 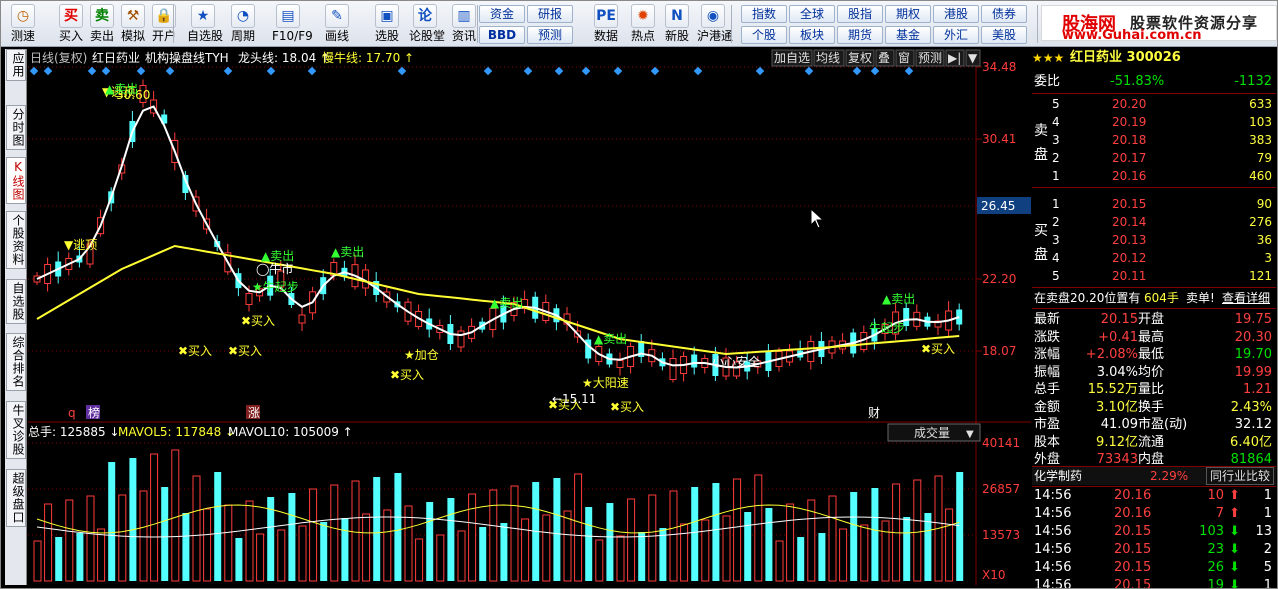 What do you see at coordinates (1056, 176) in the screenshot?
I see `ask-level: 1` at bounding box center [1056, 176].